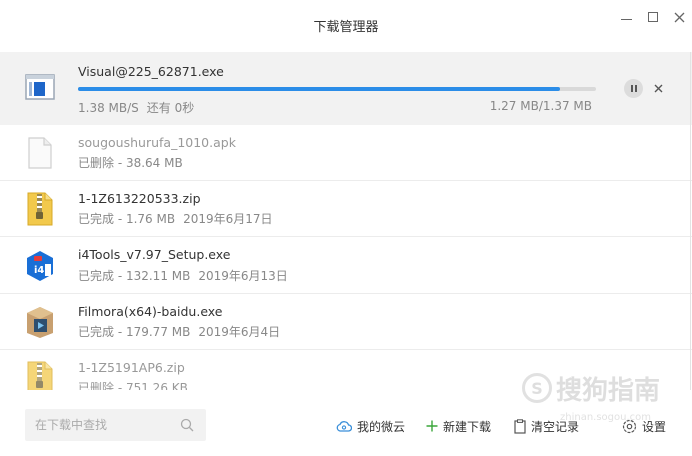 The image size is (692, 456). I want to click on new-download-button: 新建下载, so click(458, 426).